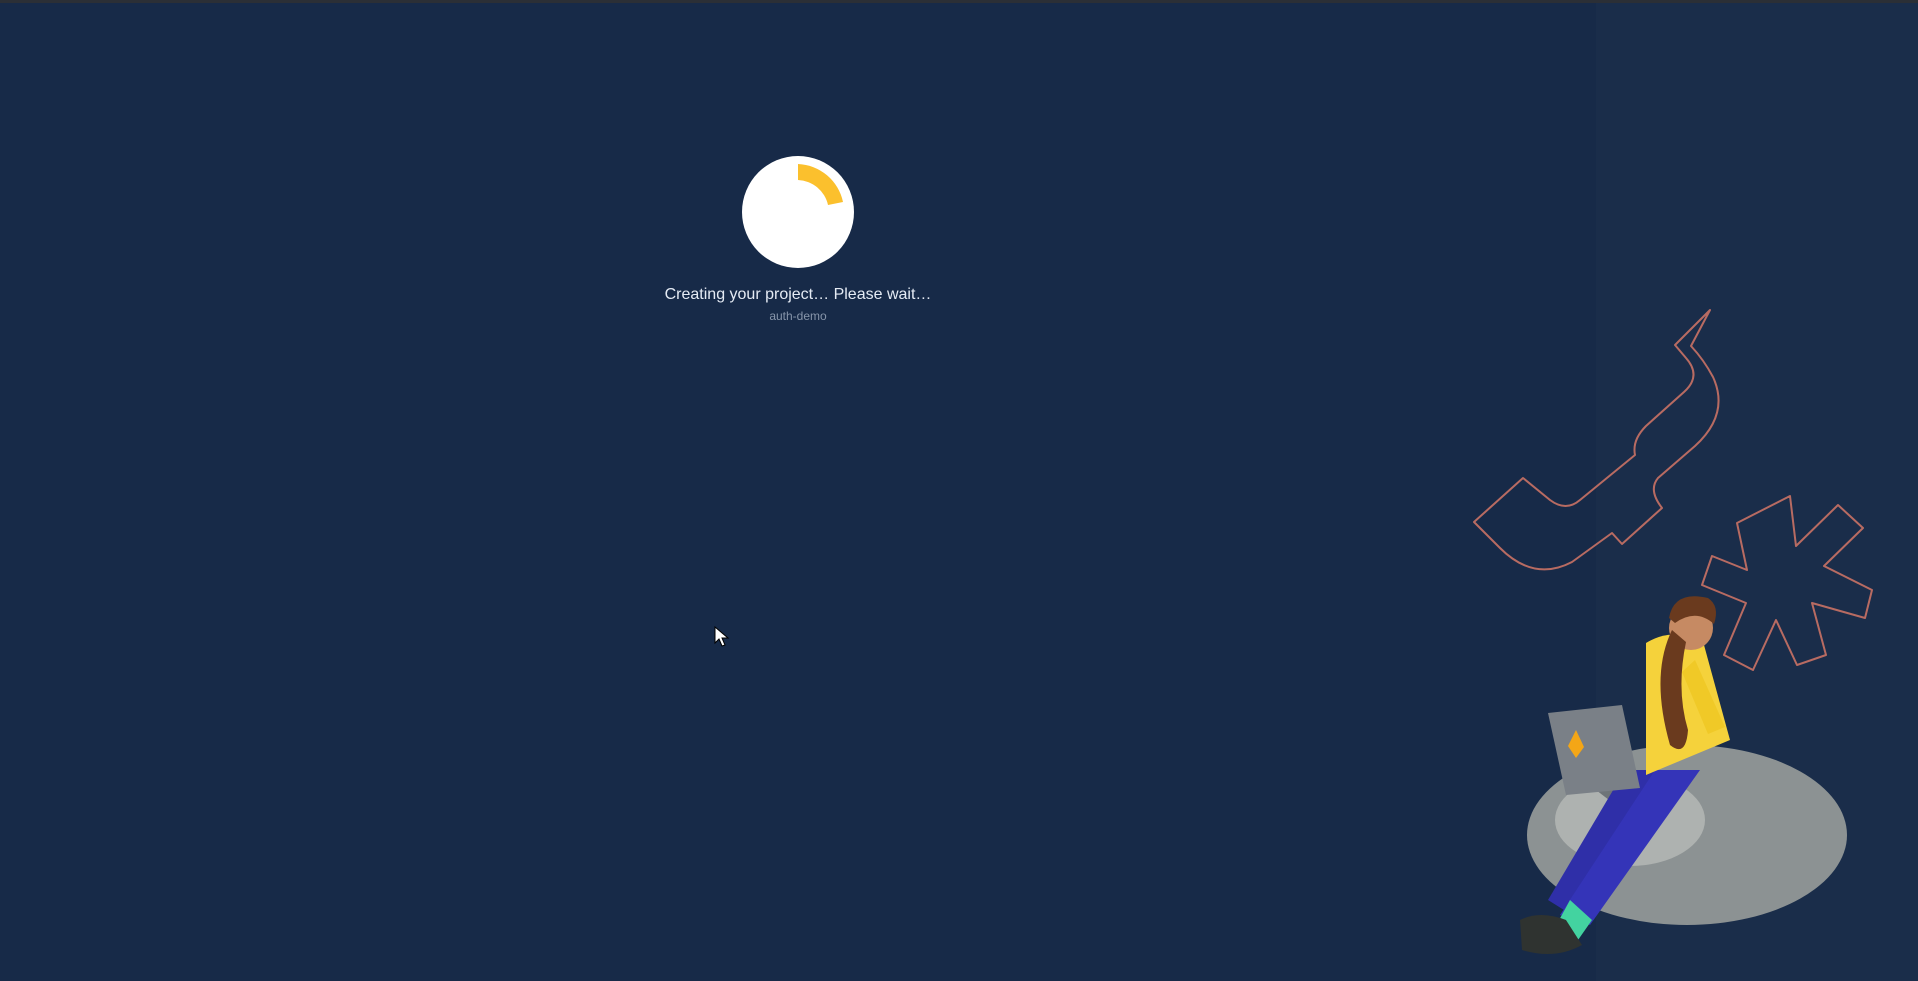 This screenshot has height=981, width=1918. I want to click on person-with-laptop-illustration, so click(1673, 631).